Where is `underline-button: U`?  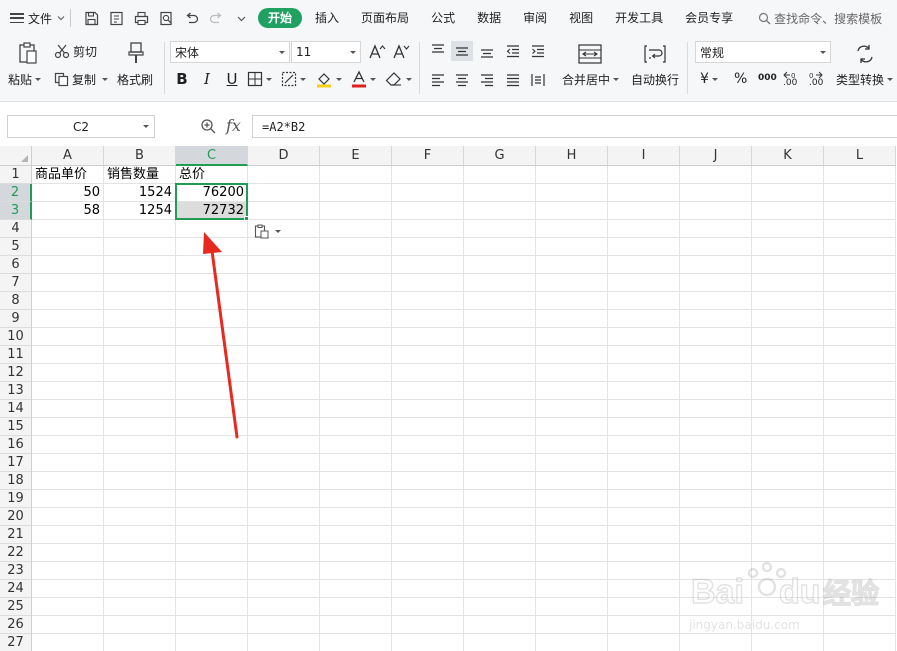
underline-button: U is located at coordinates (232, 79).